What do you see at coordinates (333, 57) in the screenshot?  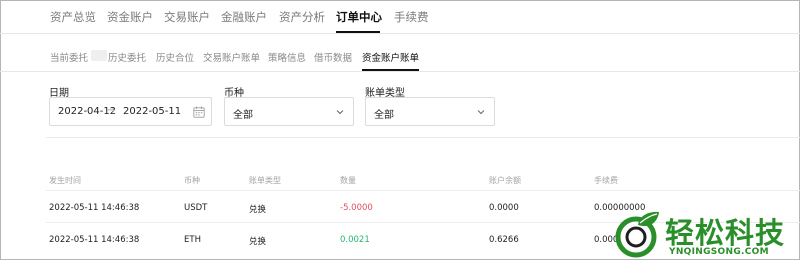 I see `tab-borrow-data: 借币数据` at bounding box center [333, 57].